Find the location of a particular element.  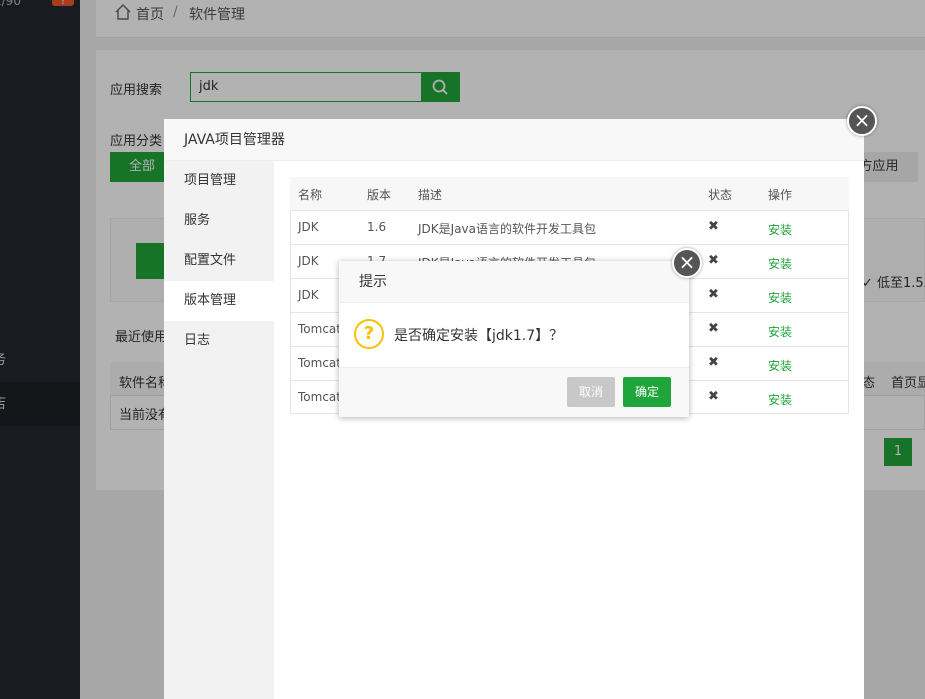

th-name: 名称 is located at coordinates (310, 195).